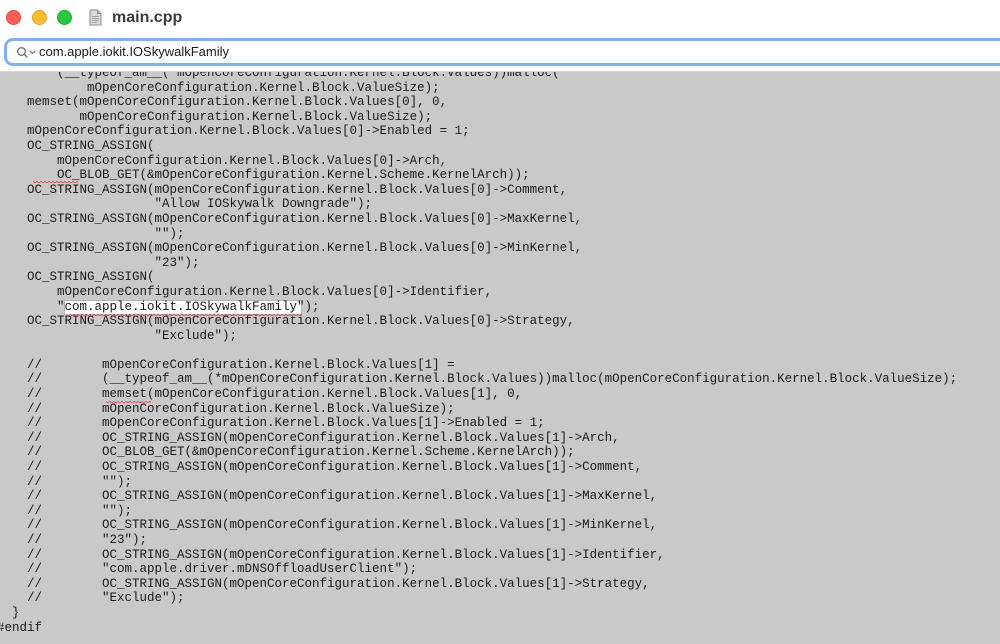  I want to click on magnifier-dropdown-icon, so click(27, 53).